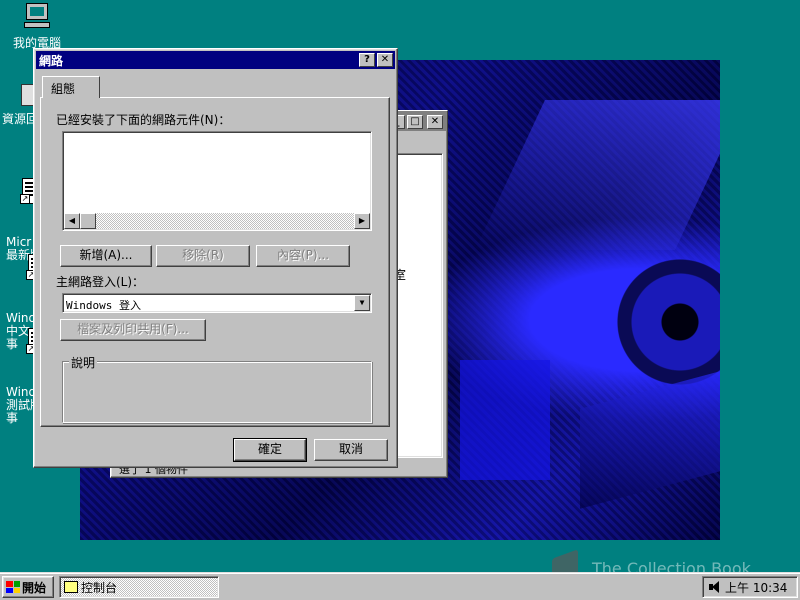 Image resolution: width=800 pixels, height=600 pixels. What do you see at coordinates (99, 587) in the screenshot?
I see `task-label: 控制台` at bounding box center [99, 587].